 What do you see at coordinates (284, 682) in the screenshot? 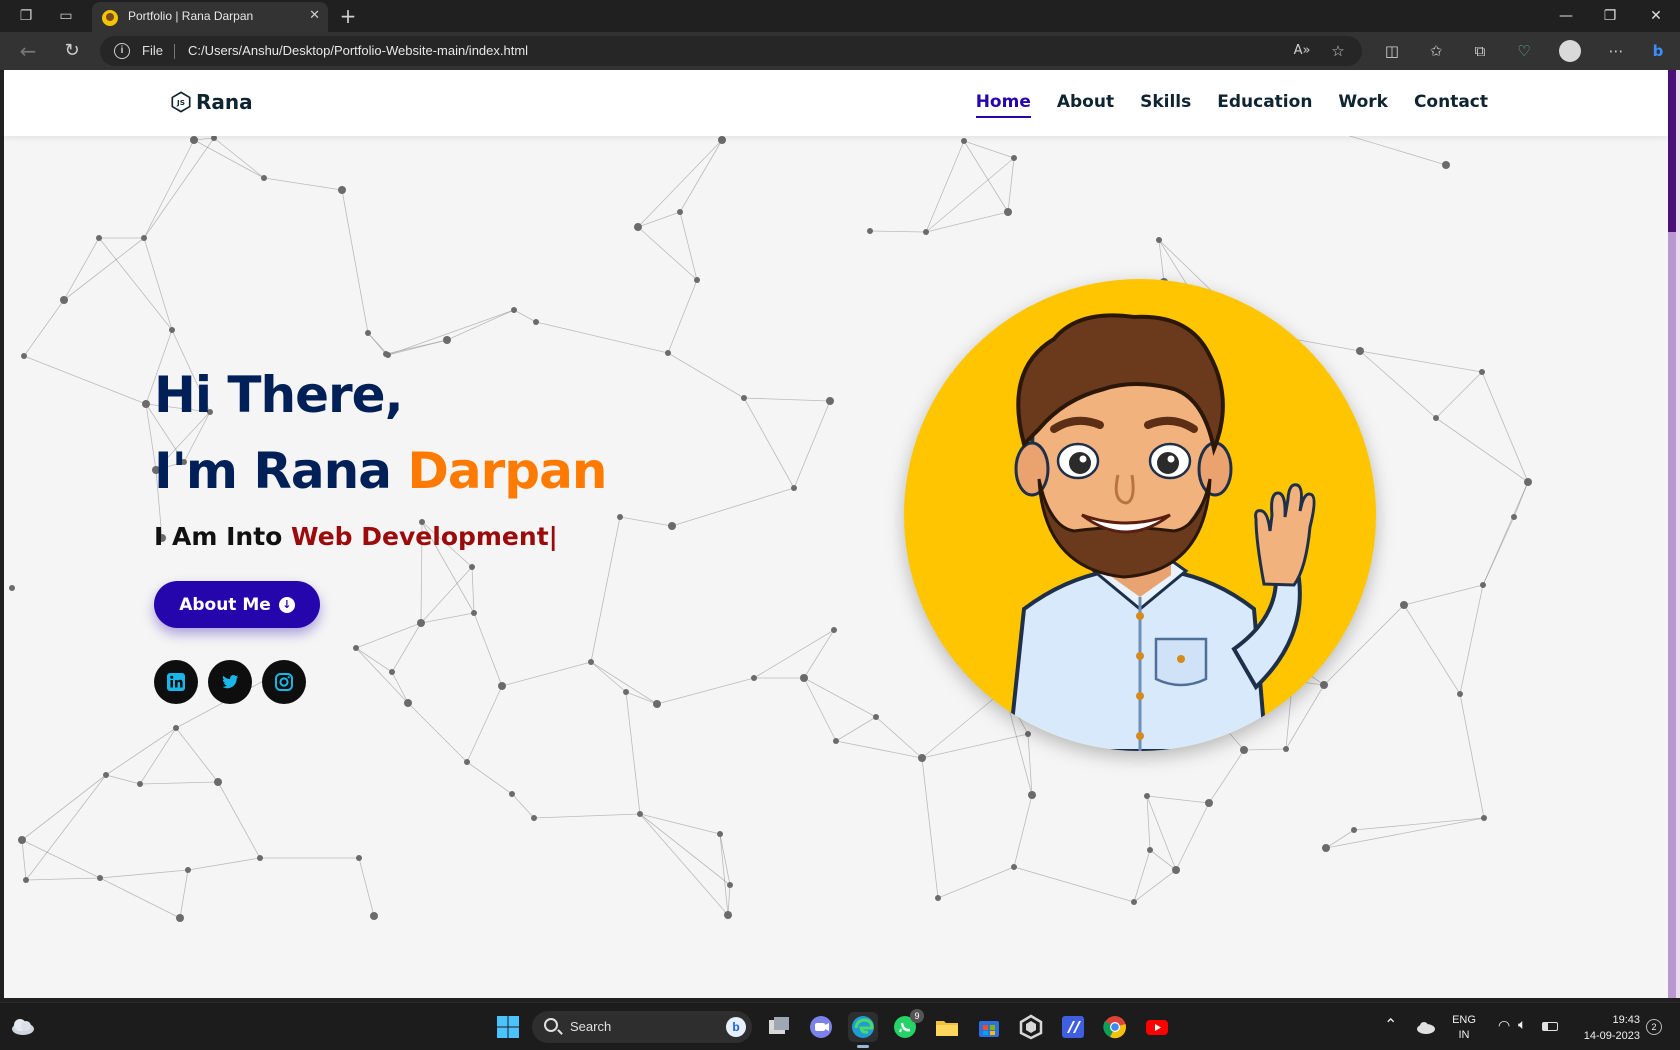
I see `instagram-link` at bounding box center [284, 682].